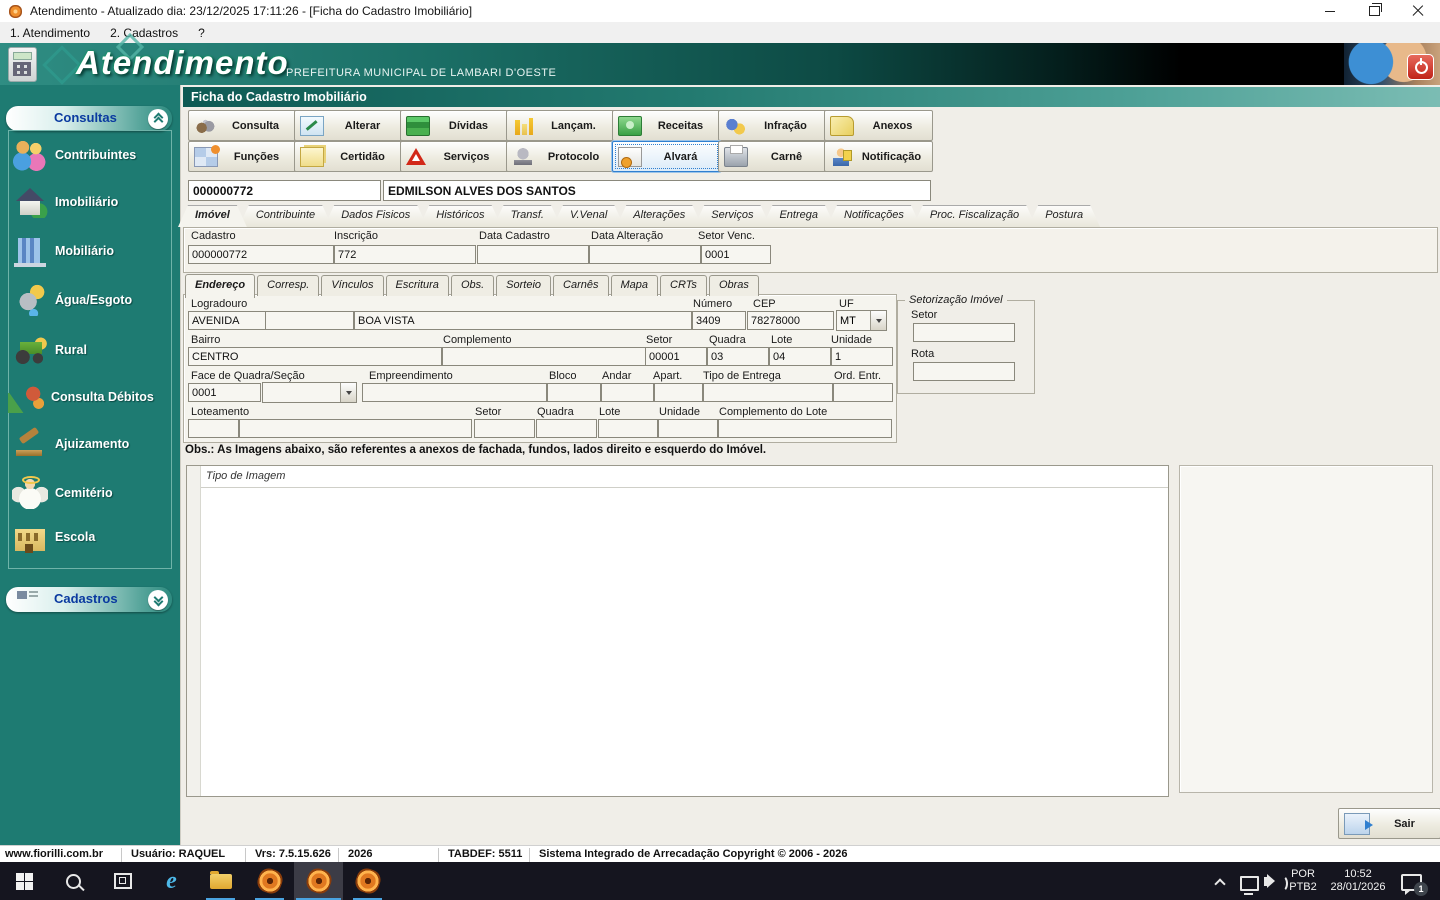 This screenshot has height=900, width=1440. I want to click on tab-servicos: Serviços, so click(732, 216).